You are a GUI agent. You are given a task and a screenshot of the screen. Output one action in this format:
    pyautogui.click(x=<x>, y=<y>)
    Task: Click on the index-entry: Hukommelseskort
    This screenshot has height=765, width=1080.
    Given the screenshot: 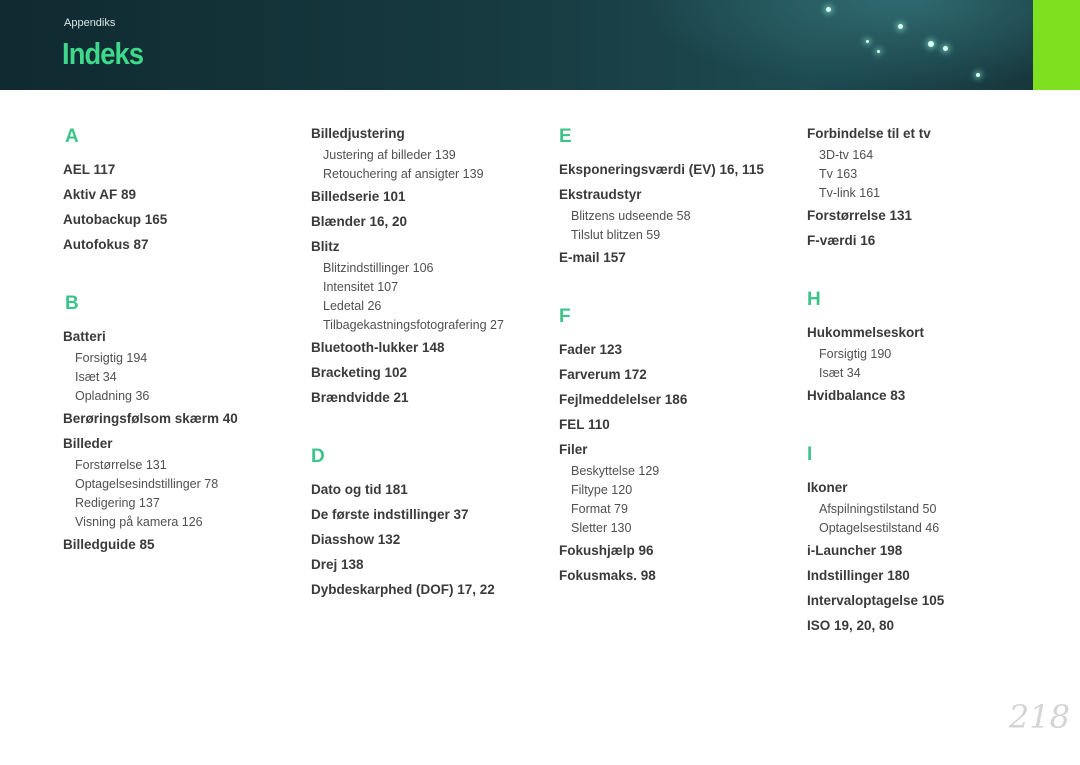 What is the action you would take?
    pyautogui.click(x=866, y=332)
    